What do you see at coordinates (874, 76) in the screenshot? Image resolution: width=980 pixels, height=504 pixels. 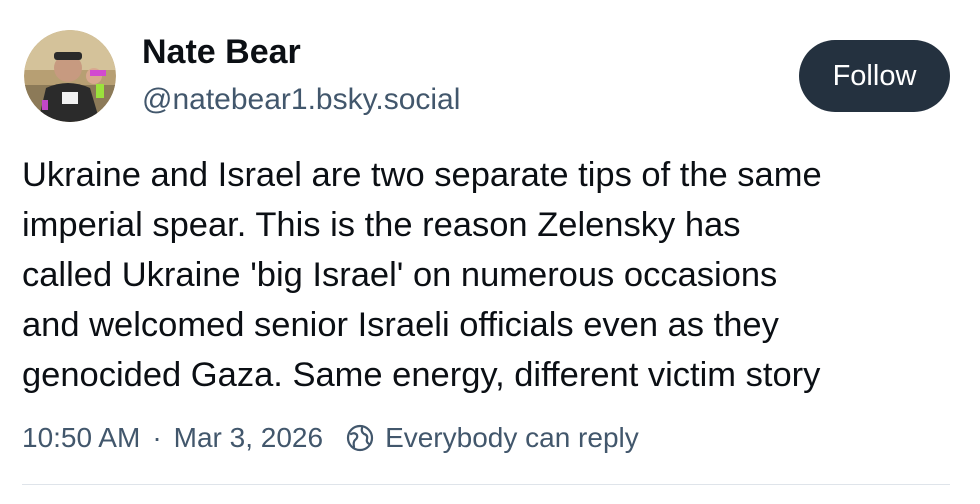 I see `follow-button: Follow` at bounding box center [874, 76].